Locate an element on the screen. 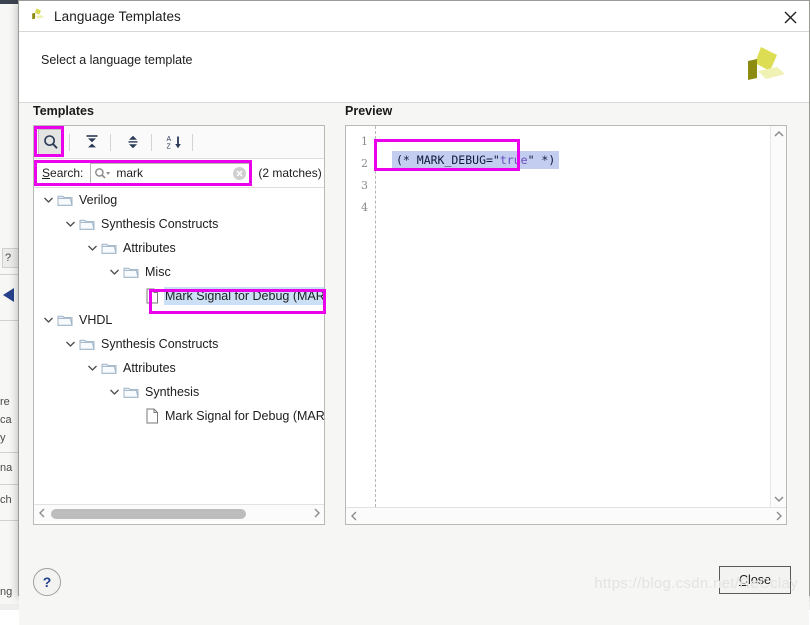 Image resolution: width=810 pixels, height=625 pixels. line-number: 1 is located at coordinates (357, 141).